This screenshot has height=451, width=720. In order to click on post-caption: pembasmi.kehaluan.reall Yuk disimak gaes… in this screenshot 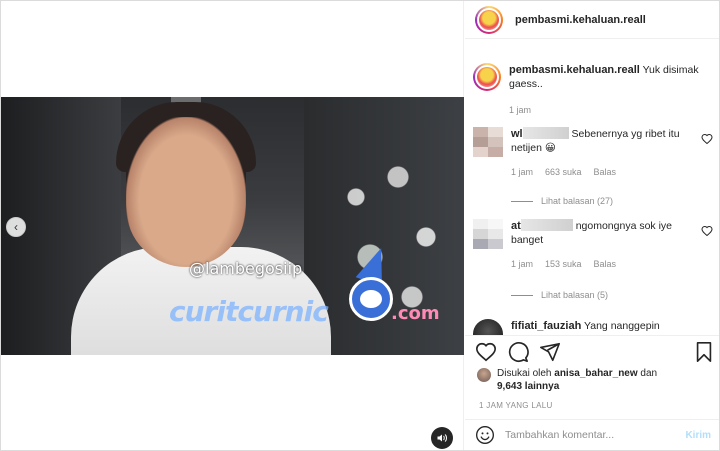, I will do `click(593, 90)`.